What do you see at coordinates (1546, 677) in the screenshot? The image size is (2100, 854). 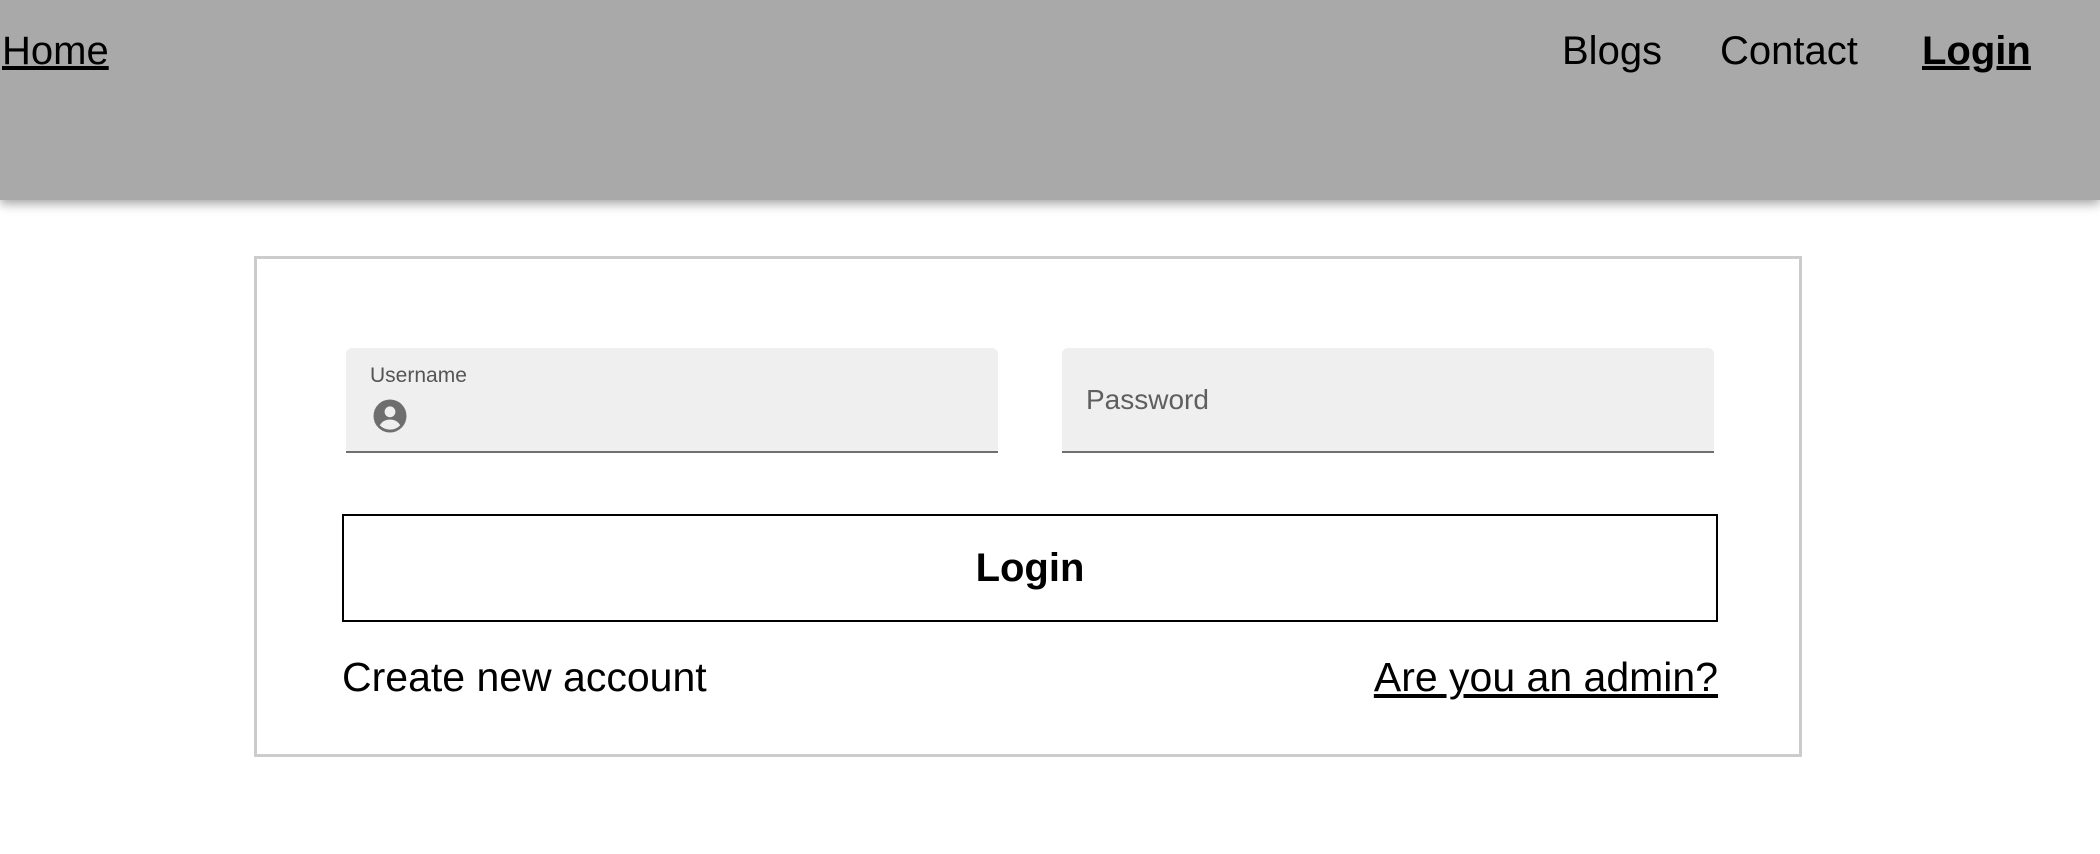 I see `admin-login-link: Are you an admin?` at bounding box center [1546, 677].